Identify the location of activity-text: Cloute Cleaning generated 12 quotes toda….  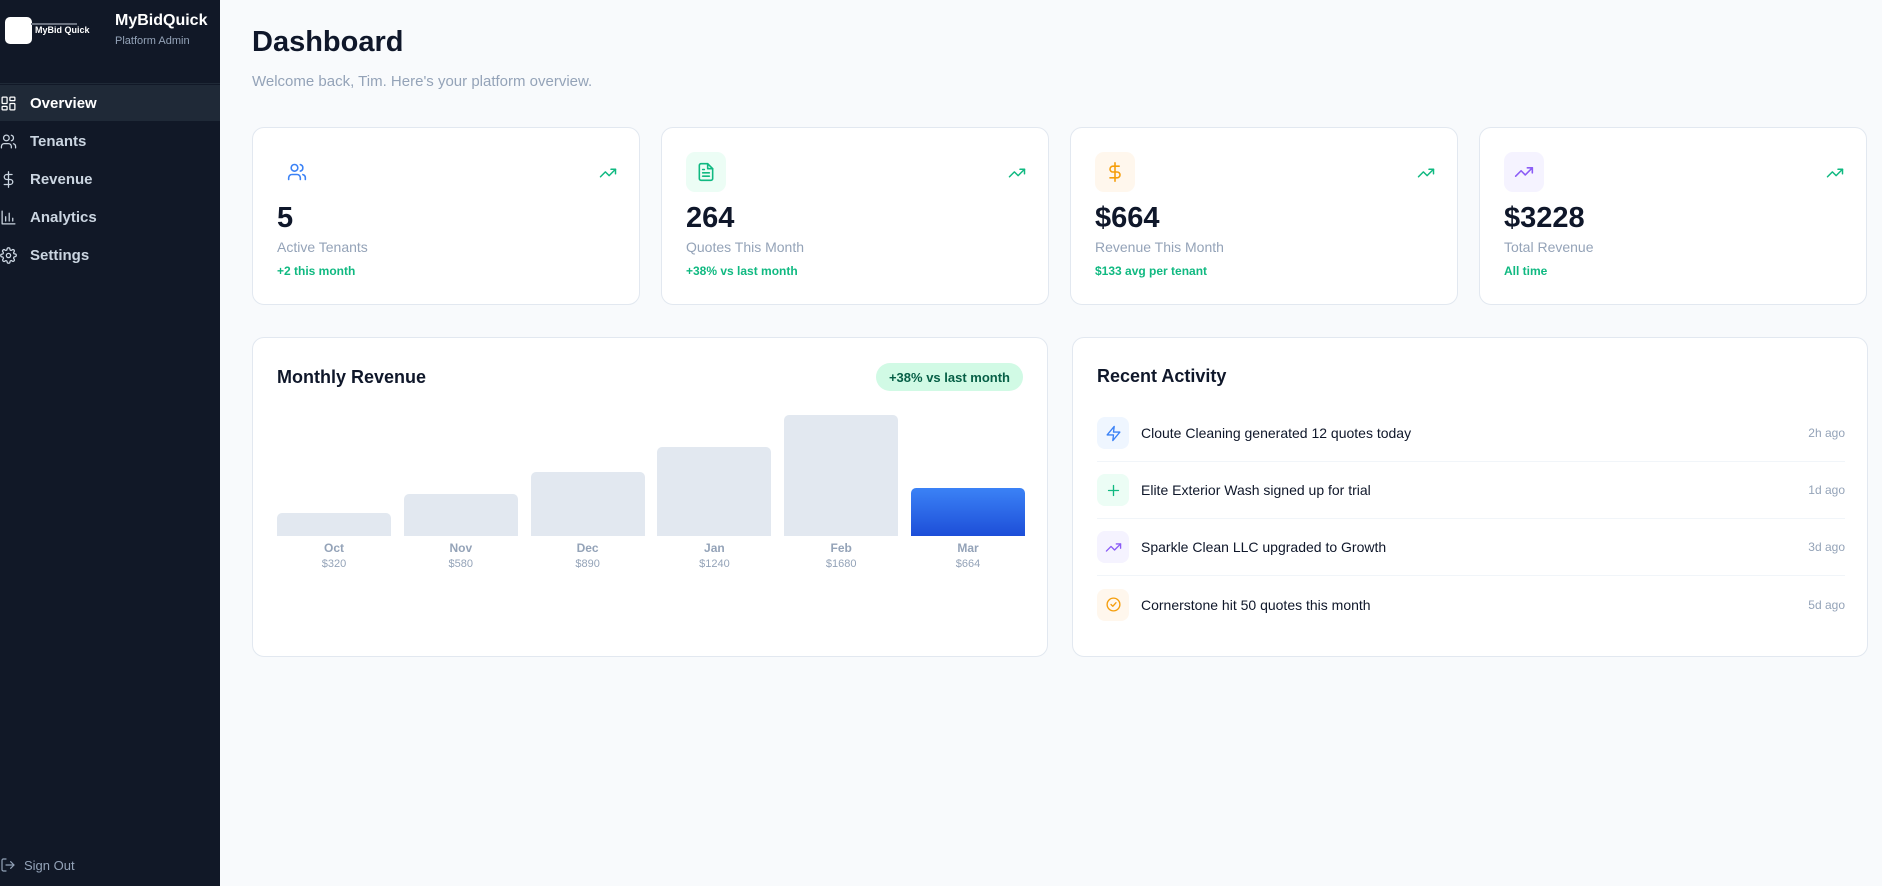
(1276, 433).